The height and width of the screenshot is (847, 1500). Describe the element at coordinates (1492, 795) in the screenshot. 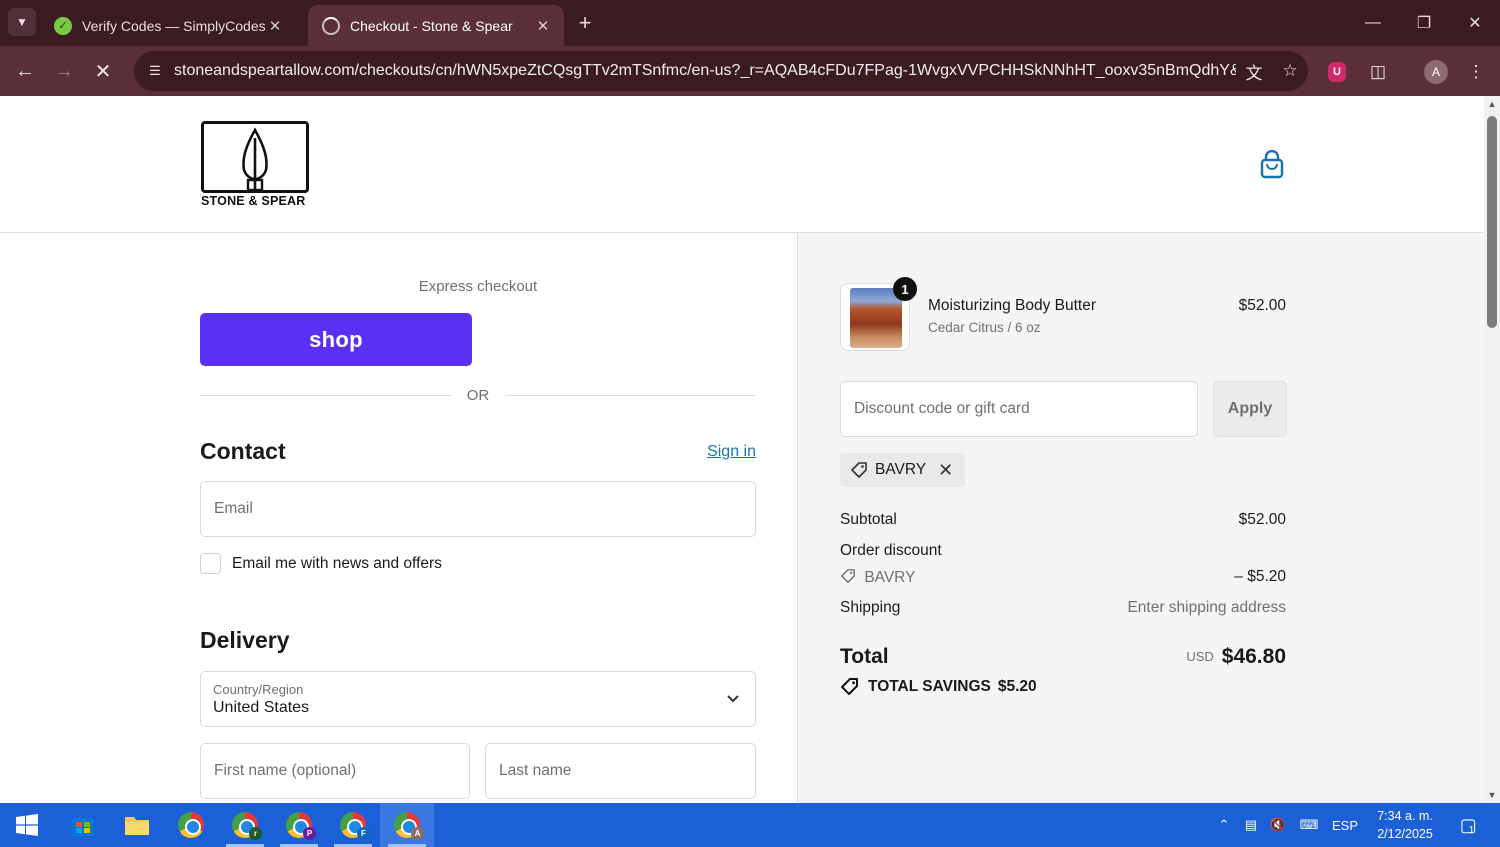

I see `scroll-down-icon: ▼` at that location.